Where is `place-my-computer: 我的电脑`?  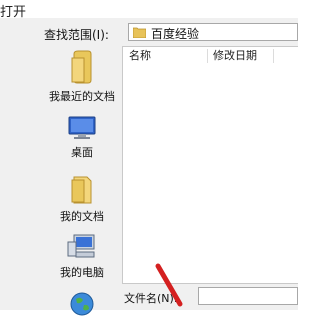
place-my-computer: 我的电脑 is located at coordinates (82, 257).